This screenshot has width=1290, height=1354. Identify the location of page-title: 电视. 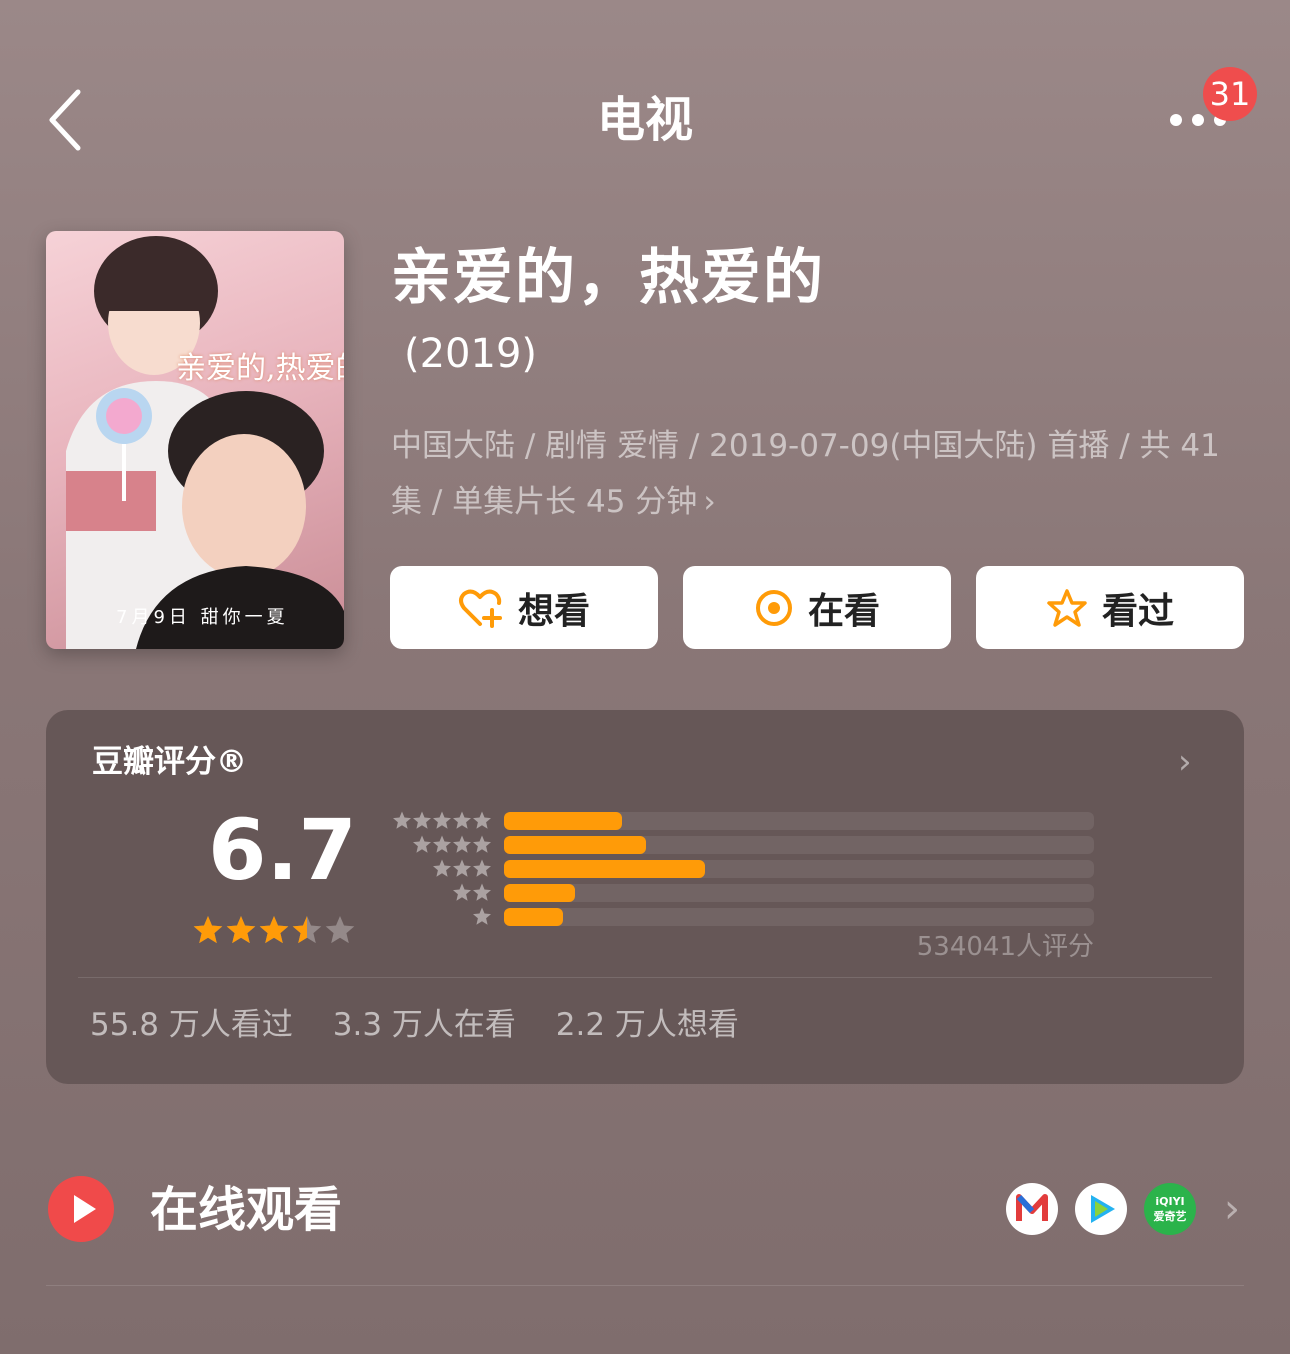
(644, 120).